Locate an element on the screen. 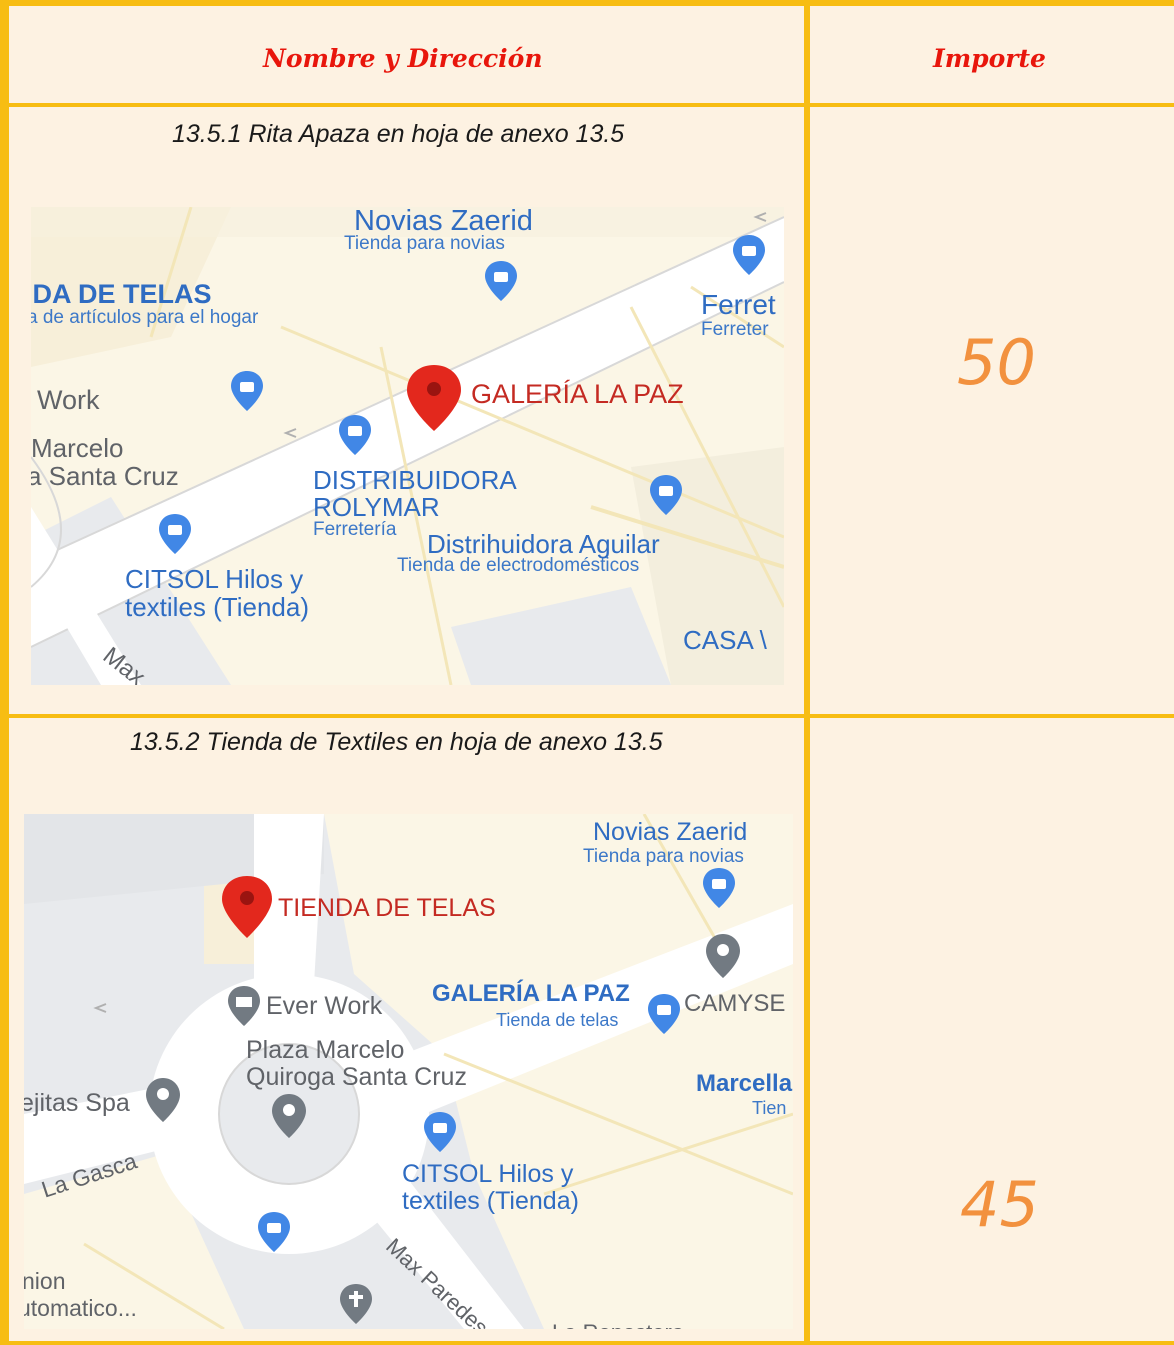  map-label: Ferretería is located at coordinates (355, 529).